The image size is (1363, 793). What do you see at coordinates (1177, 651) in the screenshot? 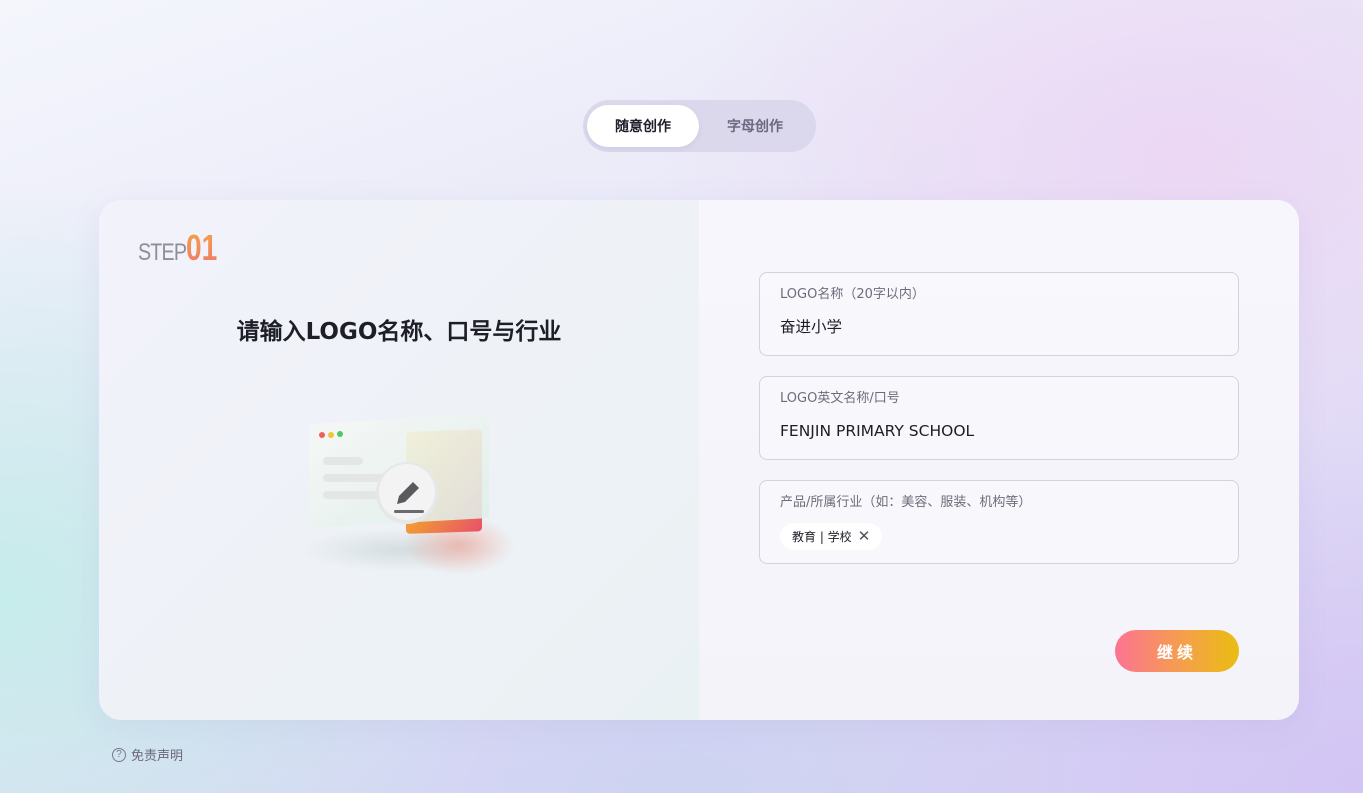
I see `continue-button: 继续` at bounding box center [1177, 651].